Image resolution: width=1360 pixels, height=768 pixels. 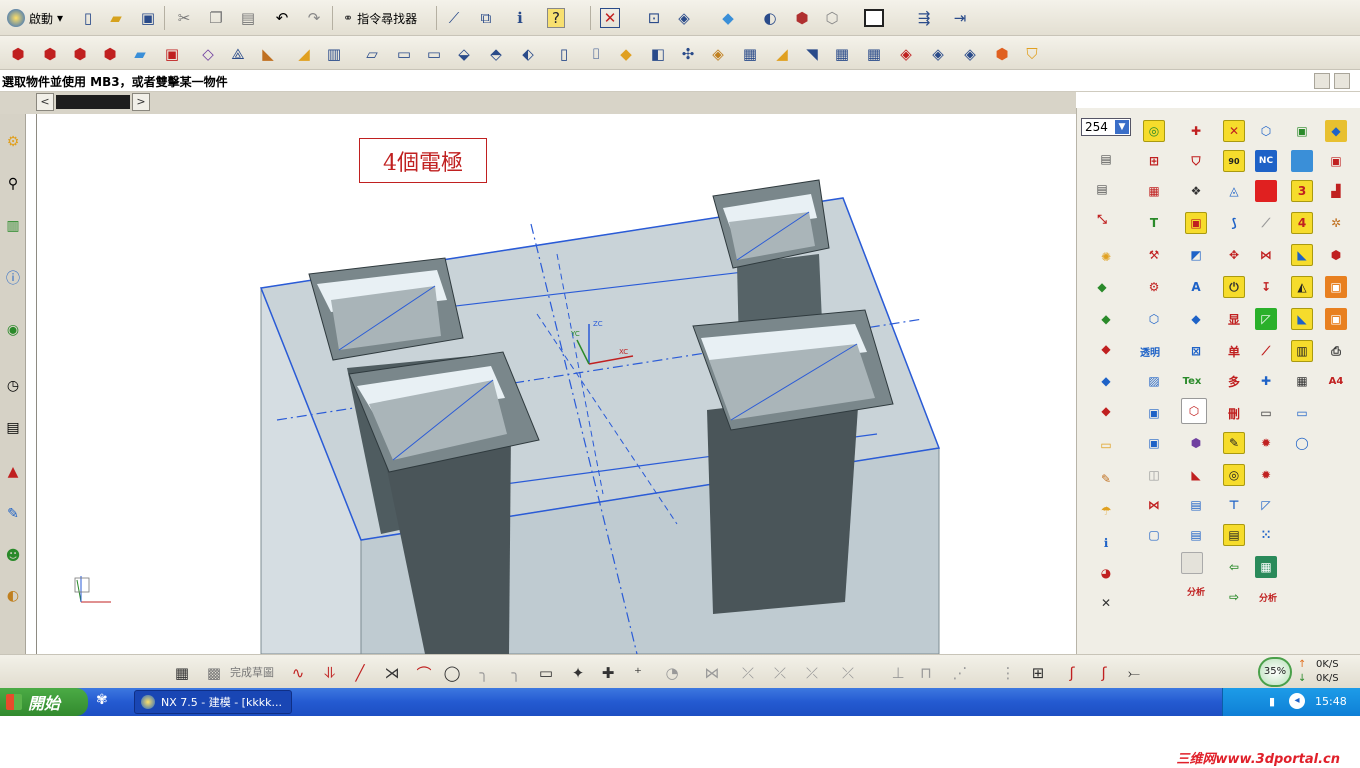 What do you see at coordinates (1234, 287) in the screenshot?
I see `power-icon: ⏻` at bounding box center [1234, 287].